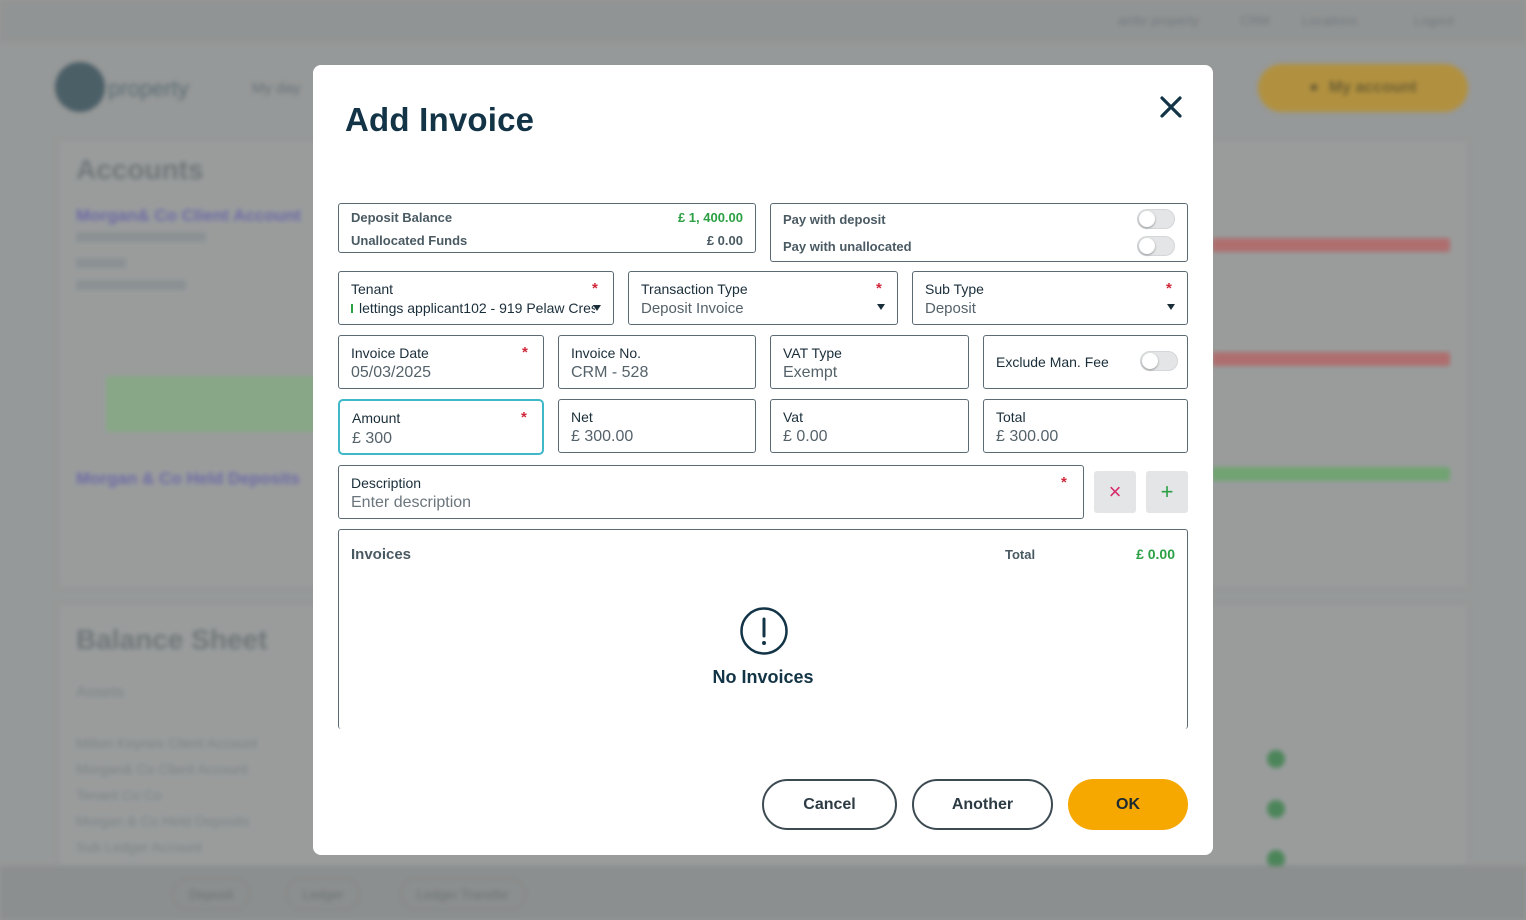  I want to click on cancel-button: Cancel, so click(829, 804).